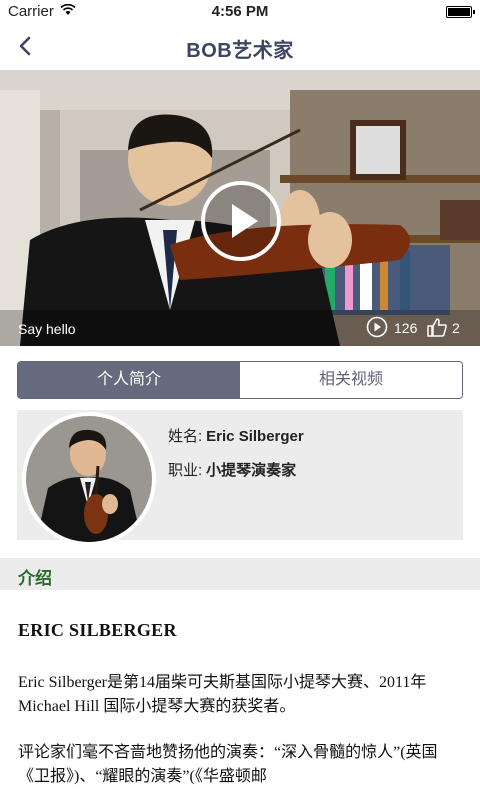  What do you see at coordinates (240, 574) in the screenshot?
I see `section-header: 介绍` at bounding box center [240, 574].